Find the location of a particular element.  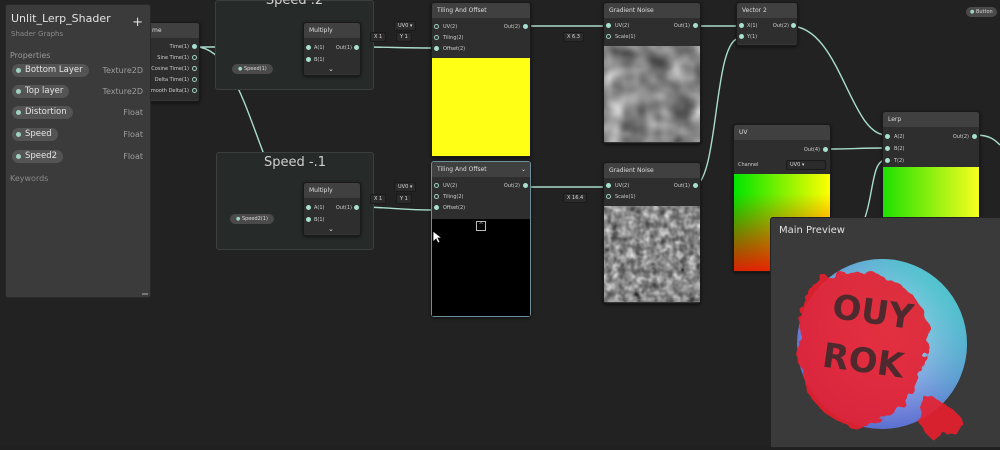

shader-title: Unlit_Lerp_Shader is located at coordinates (61, 18).